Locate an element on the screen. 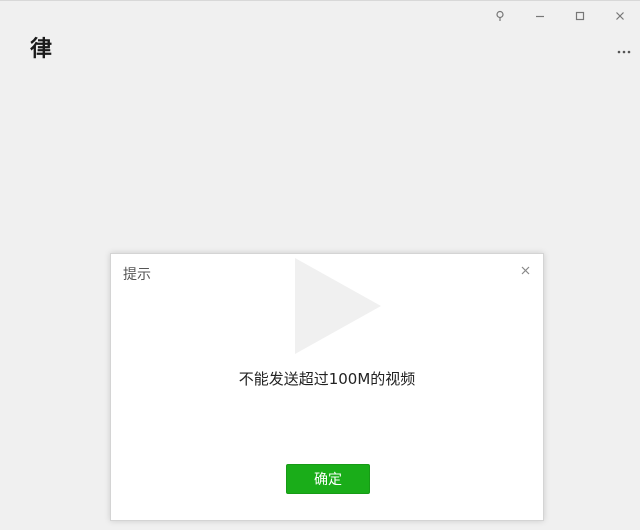 The width and height of the screenshot is (640, 530). dialog-close-button is located at coordinates (525, 270).